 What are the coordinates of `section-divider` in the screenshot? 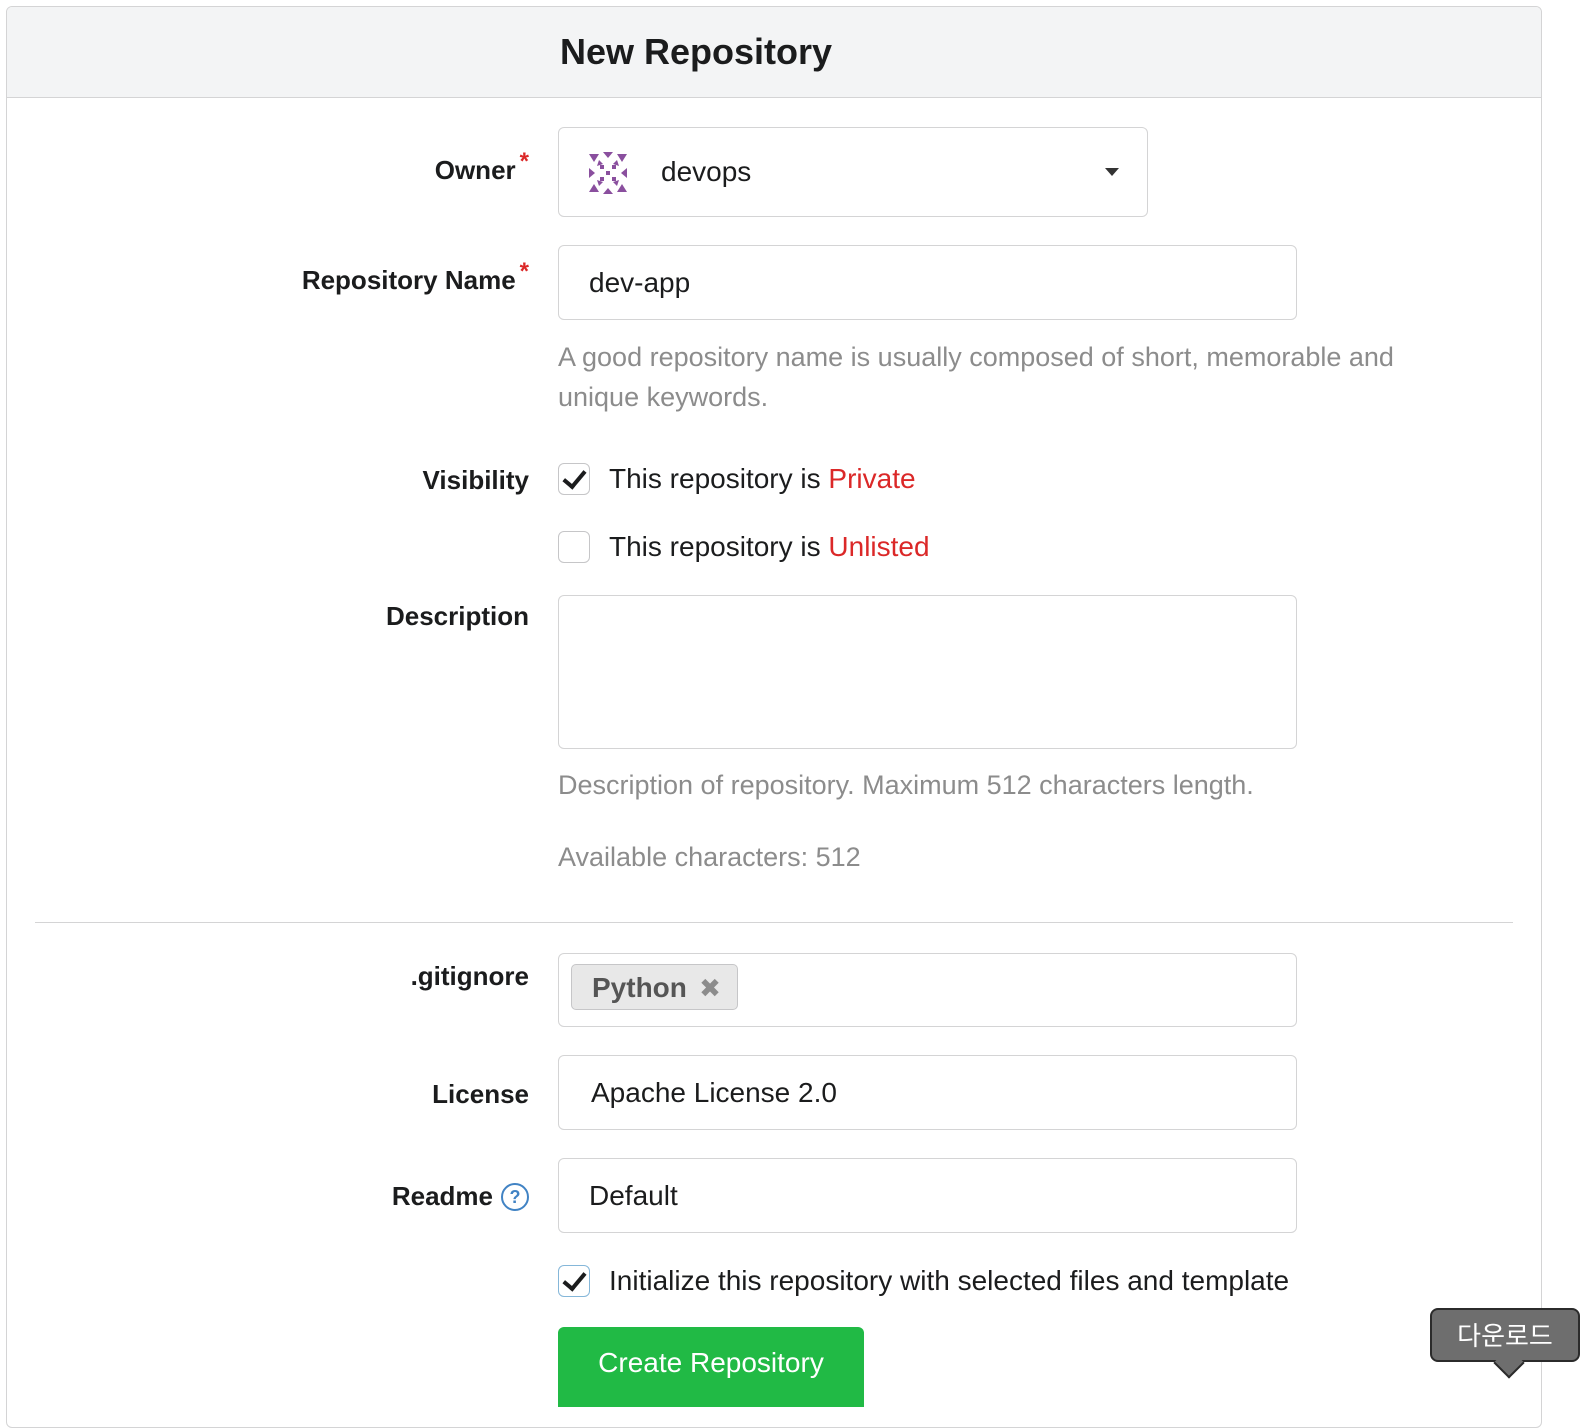 It's located at (774, 922).